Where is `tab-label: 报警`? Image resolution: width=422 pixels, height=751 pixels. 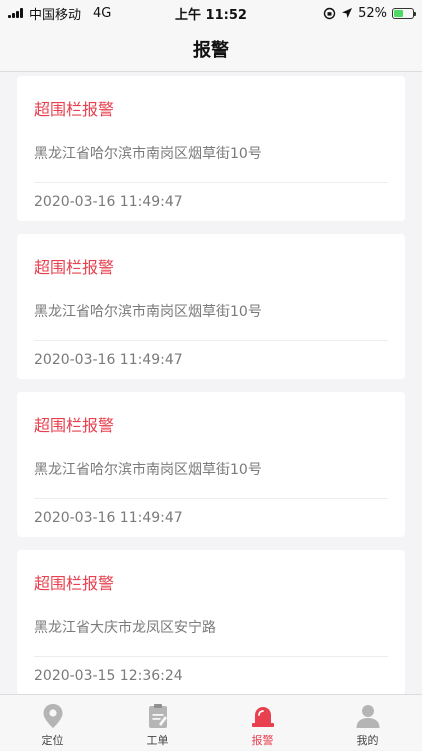 tab-label: 报警 is located at coordinates (262, 740).